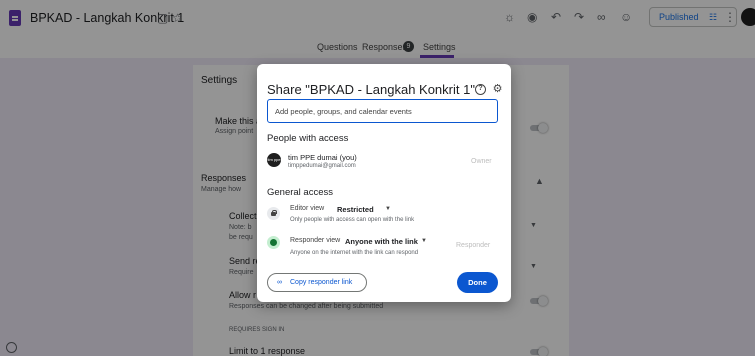 Image resolution: width=755 pixels, height=356 pixels. What do you see at coordinates (473, 245) in the screenshot?
I see `responder-role-label: Responder` at bounding box center [473, 245].